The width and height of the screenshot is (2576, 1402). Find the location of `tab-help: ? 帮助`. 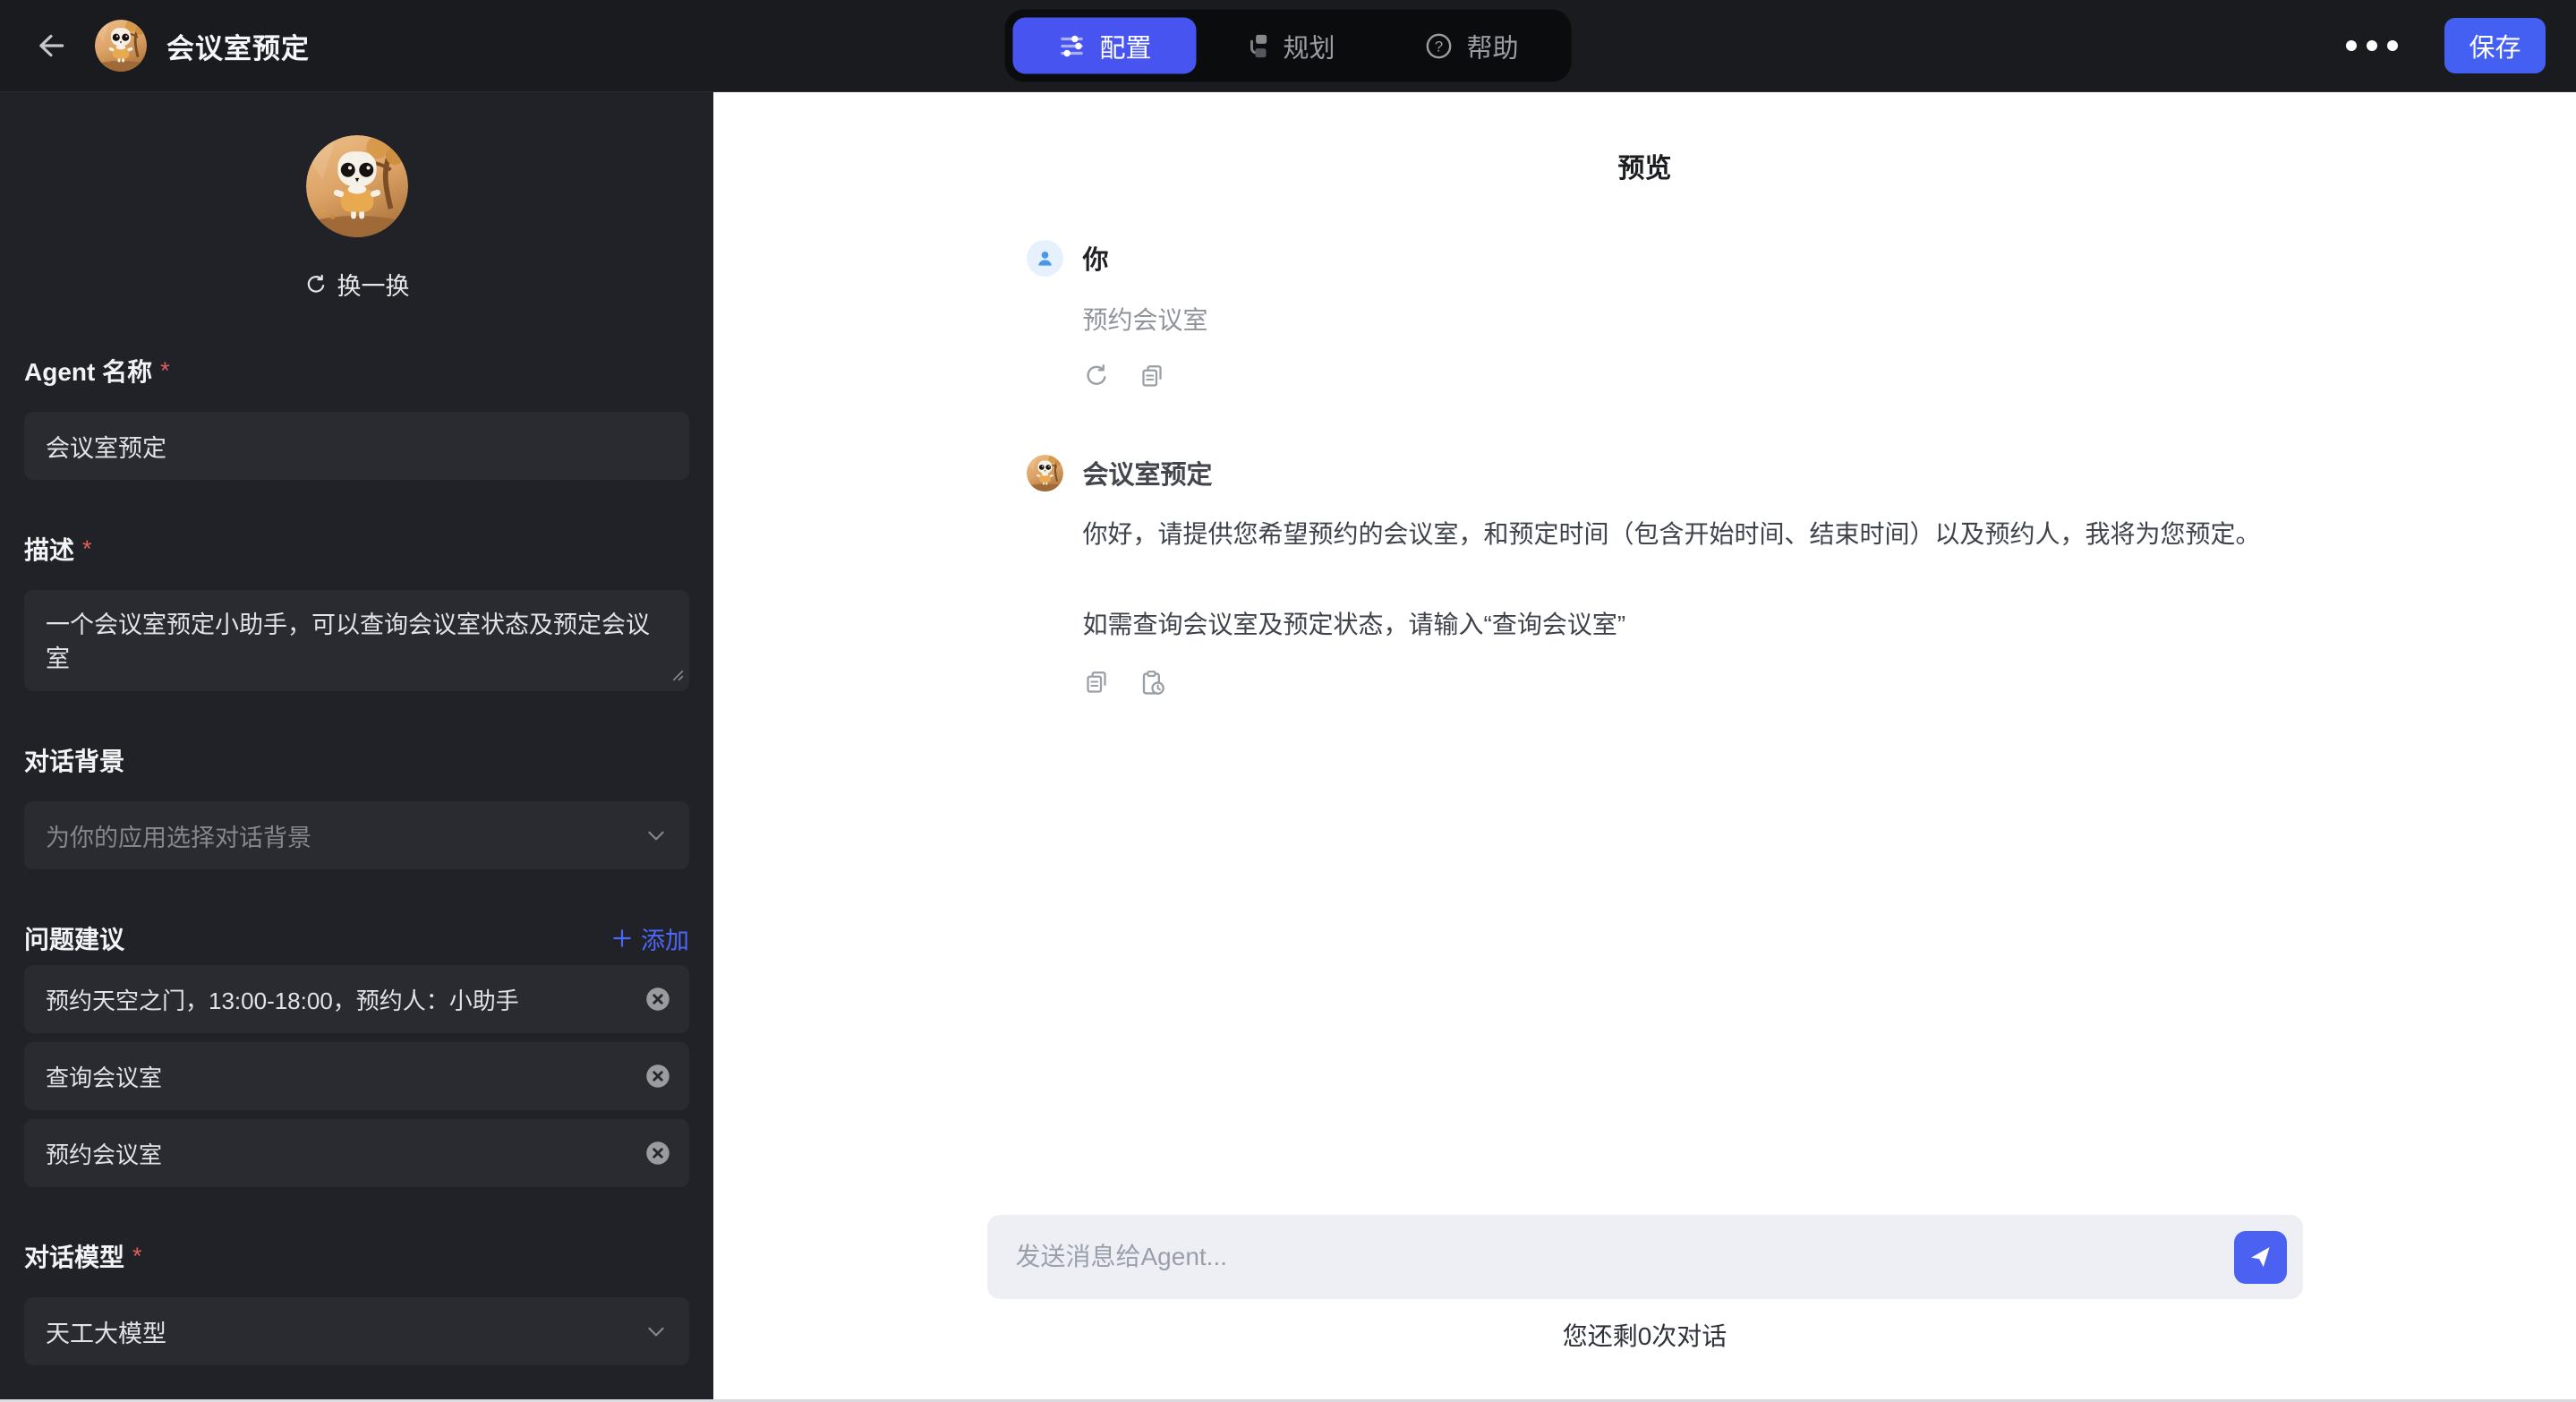

tab-help: ? 帮助 is located at coordinates (1472, 46).